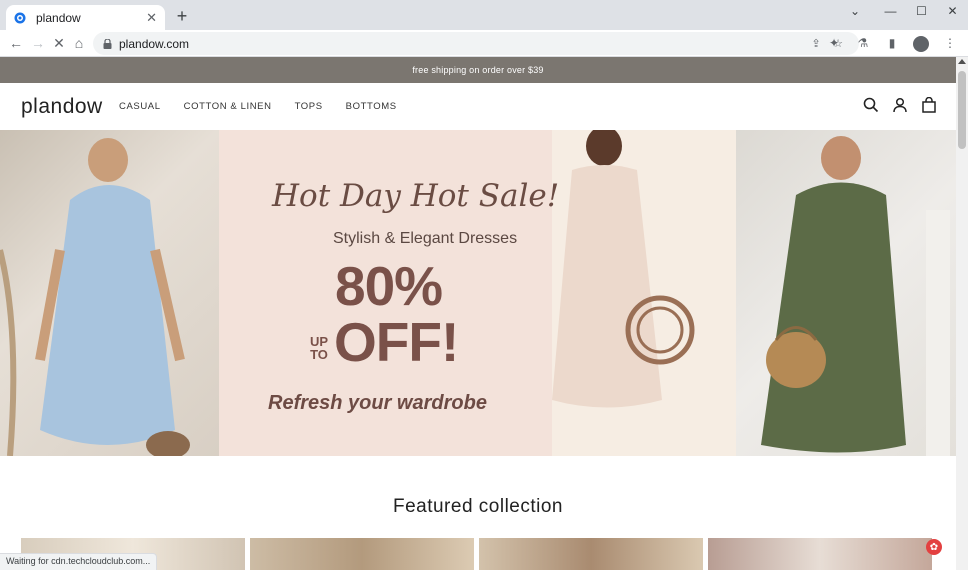 This screenshot has height=570, width=968. What do you see at coordinates (79, 43) in the screenshot?
I see `home-icon: ⌂` at bounding box center [79, 43].